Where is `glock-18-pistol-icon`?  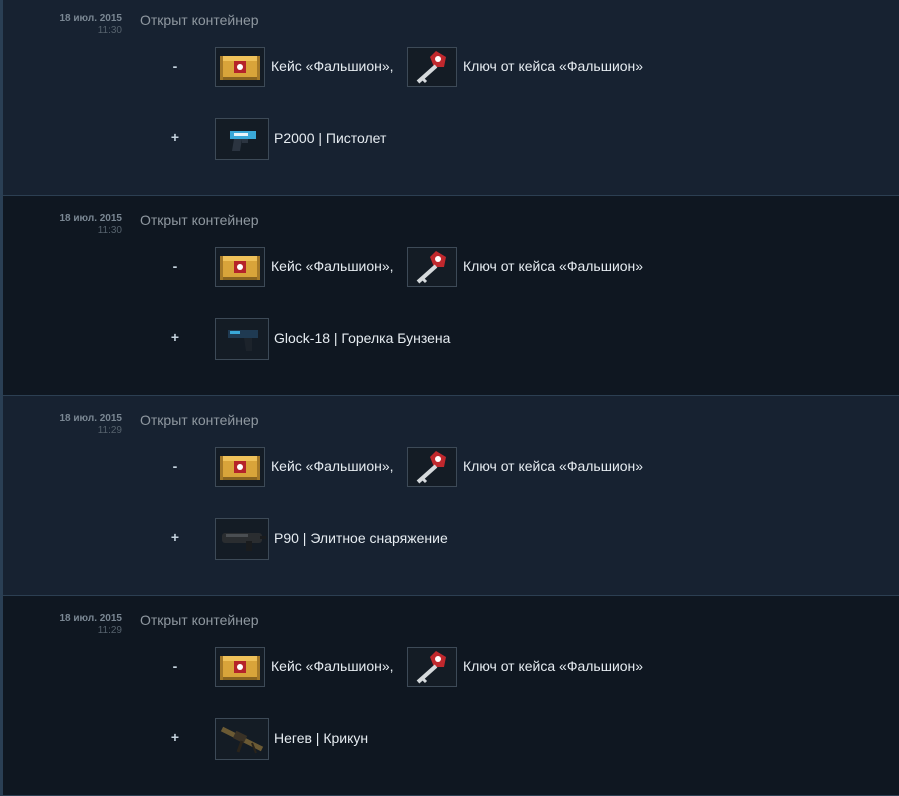
glock-18-pistol-icon is located at coordinates (242, 339).